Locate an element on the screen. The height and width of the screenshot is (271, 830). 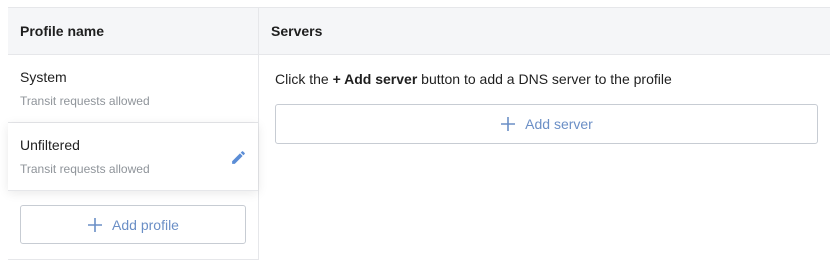
hint-prefix: Click the is located at coordinates (304, 79).